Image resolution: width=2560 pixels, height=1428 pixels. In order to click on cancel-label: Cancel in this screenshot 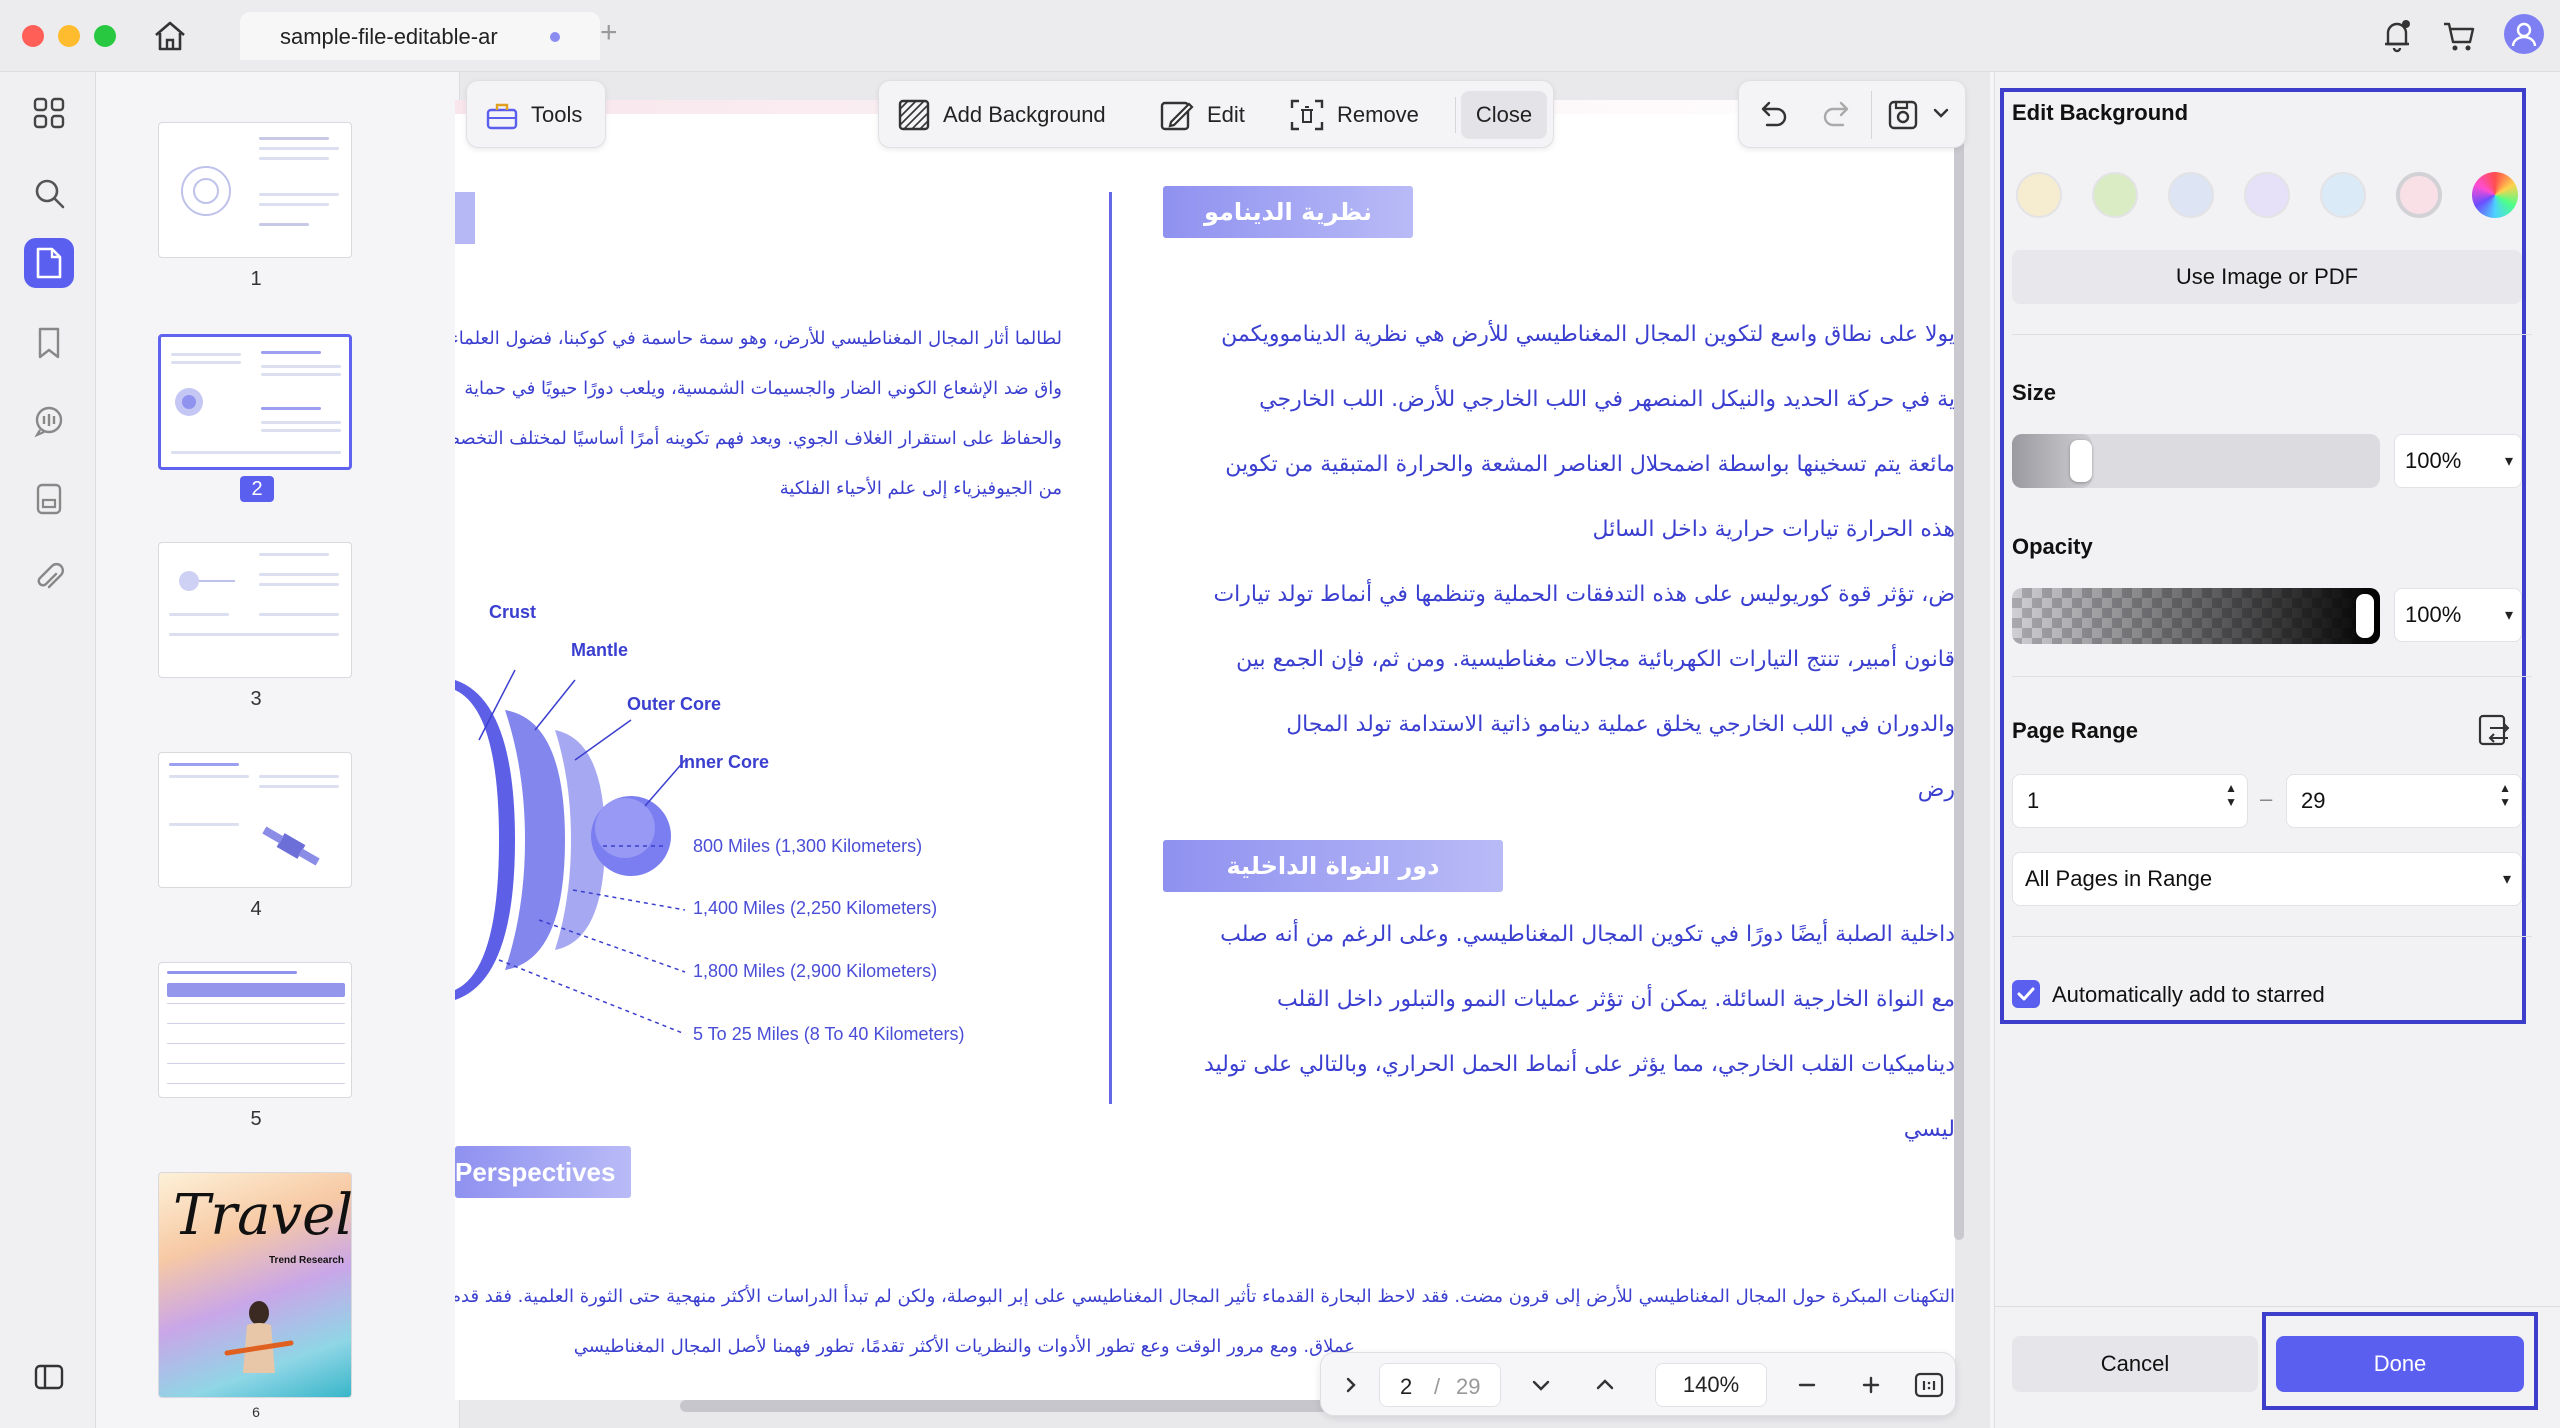, I will do `click(2135, 1363)`.